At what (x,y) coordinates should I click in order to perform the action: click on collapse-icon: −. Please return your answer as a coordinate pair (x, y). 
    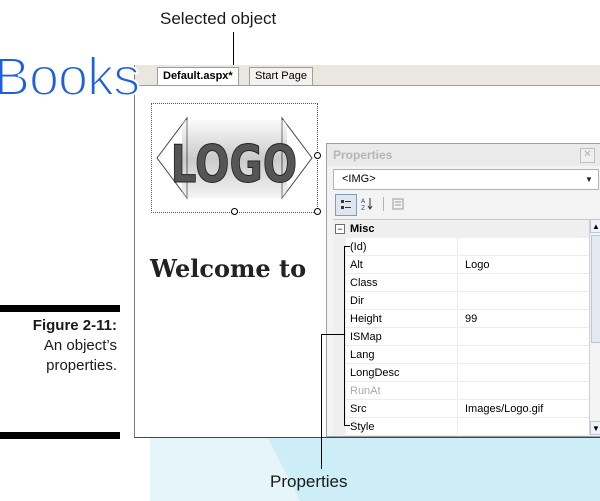
    Looking at the image, I should click on (340, 229).